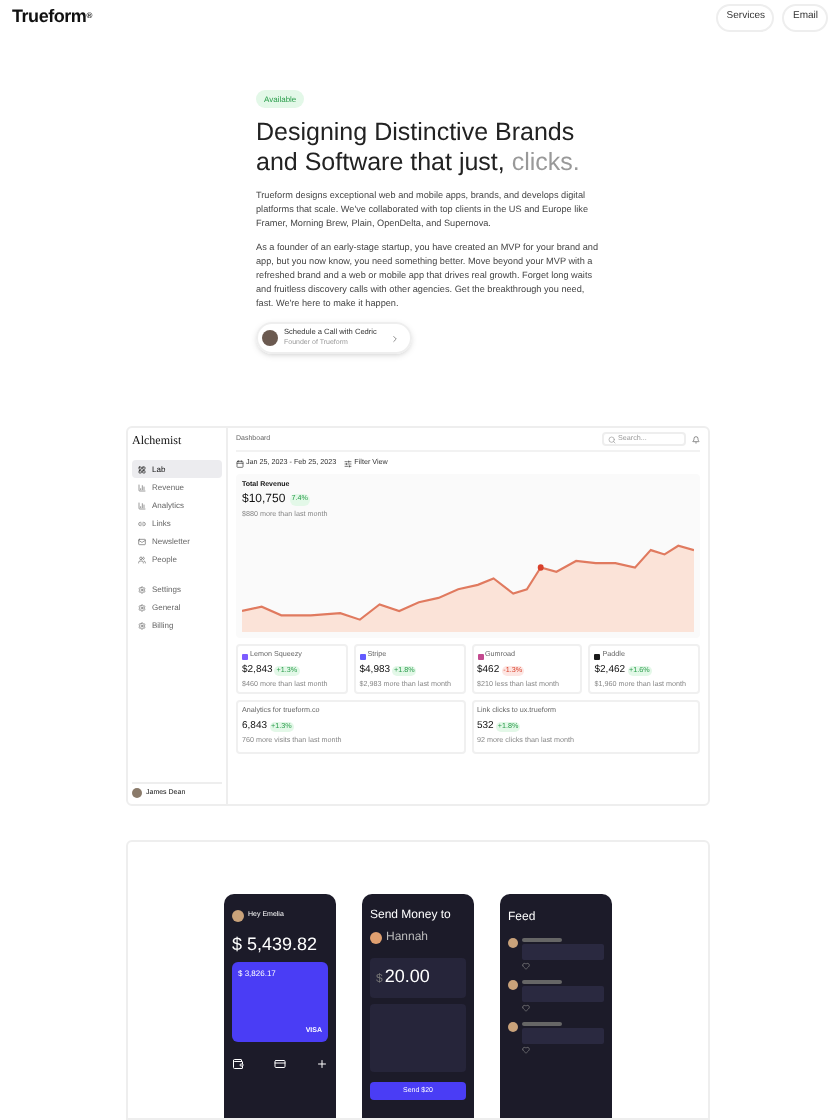  What do you see at coordinates (696, 439) in the screenshot?
I see `notification-icon` at bounding box center [696, 439].